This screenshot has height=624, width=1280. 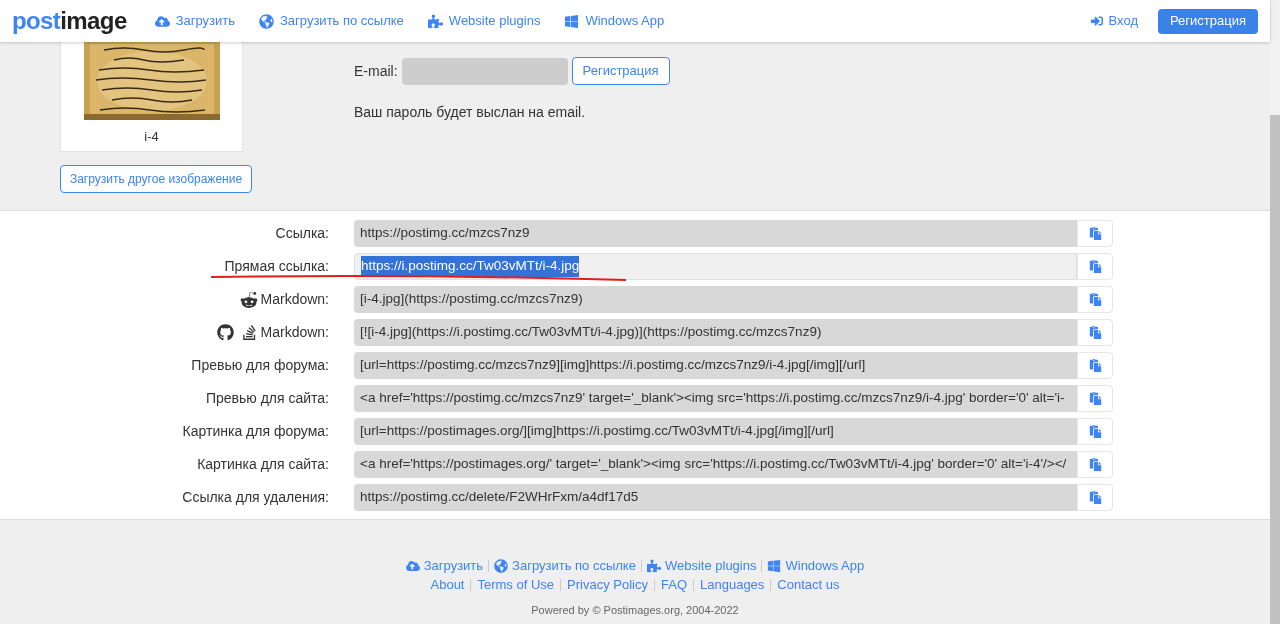 I want to click on footer-nav-link: Загрузить по ссылке, so click(x=565, y=565).